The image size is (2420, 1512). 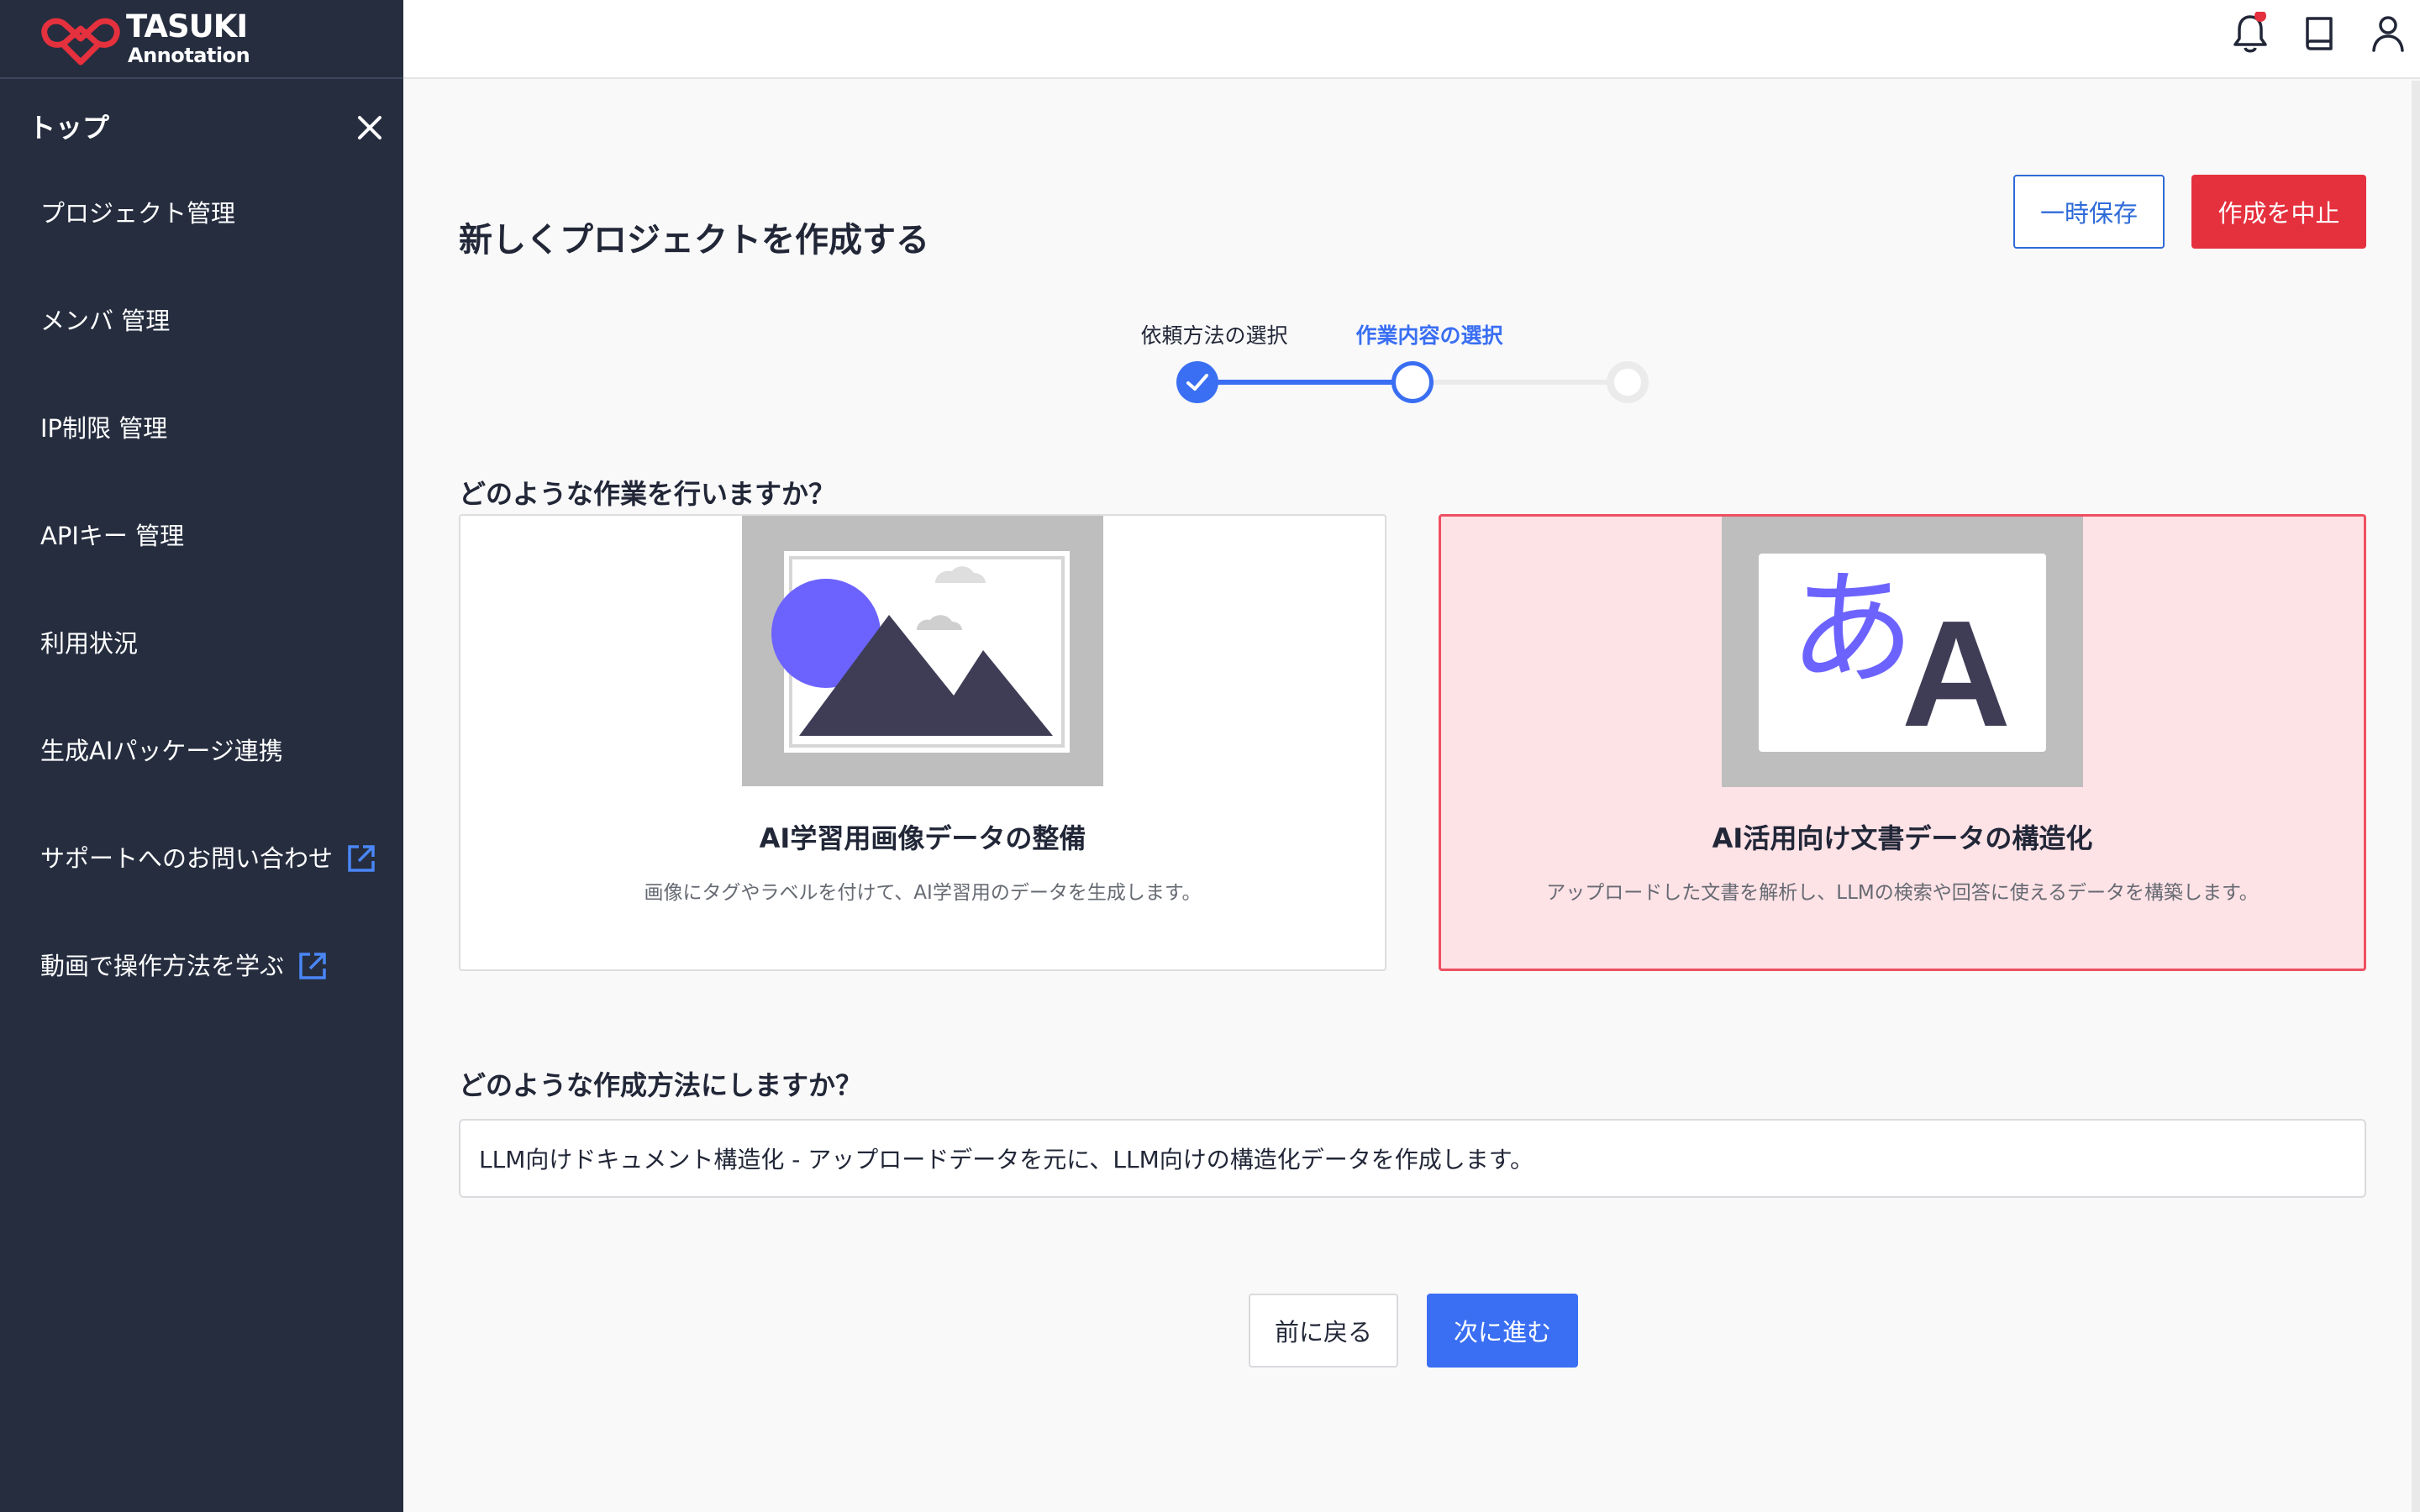 What do you see at coordinates (2319, 33) in the screenshot?
I see `book-icon` at bounding box center [2319, 33].